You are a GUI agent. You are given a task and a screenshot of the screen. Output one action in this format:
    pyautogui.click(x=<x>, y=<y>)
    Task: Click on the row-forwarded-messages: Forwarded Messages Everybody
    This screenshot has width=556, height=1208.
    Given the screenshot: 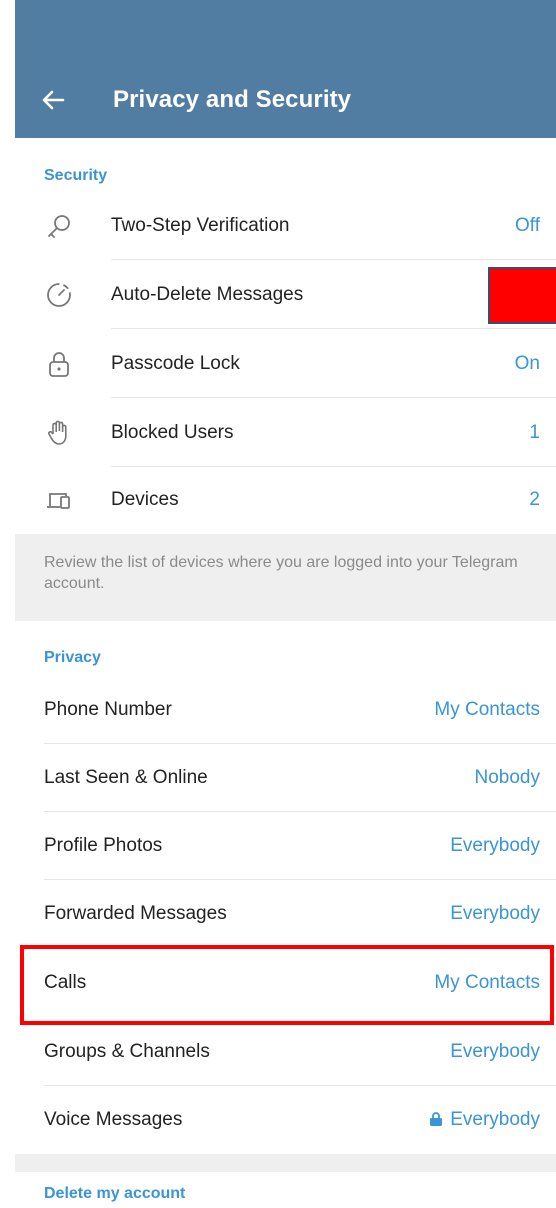 What is the action you would take?
    pyautogui.click(x=285, y=914)
    